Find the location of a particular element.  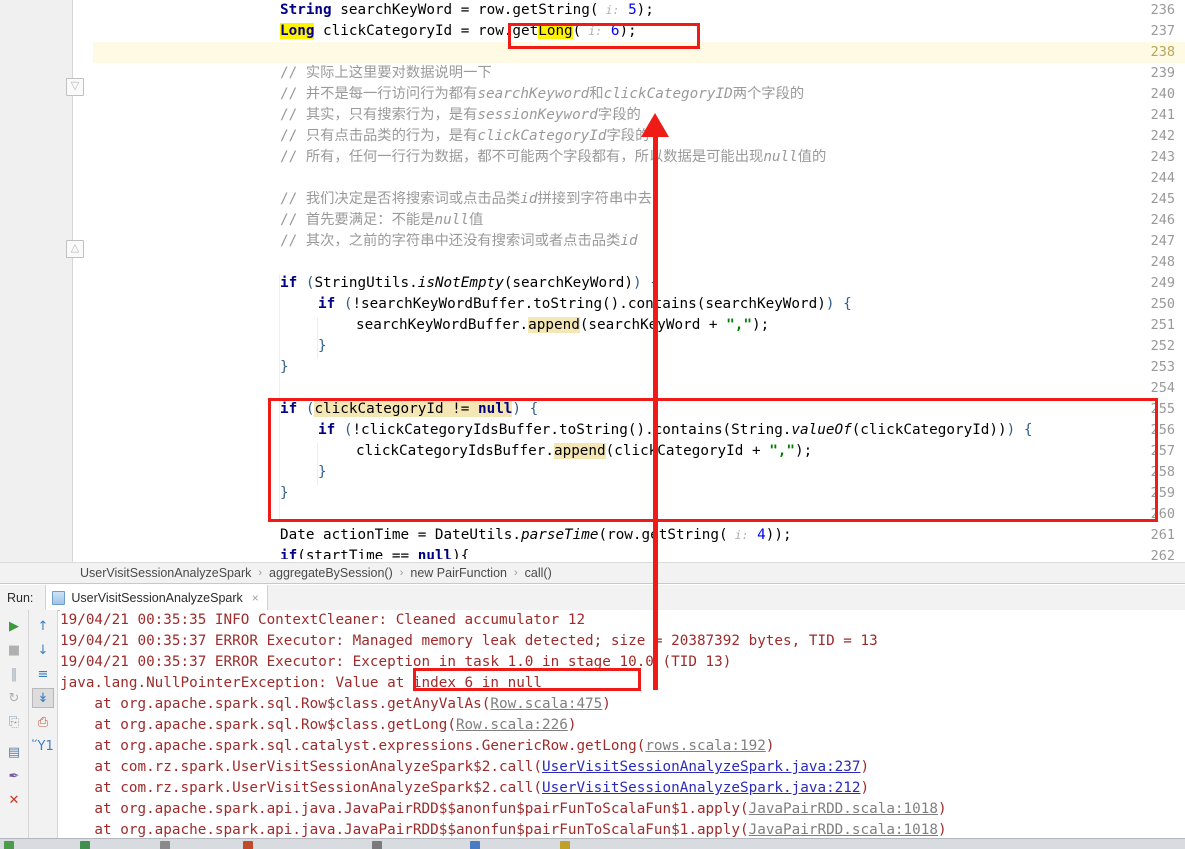

stacktrace-link: rows.scala:192 is located at coordinates (705, 746).